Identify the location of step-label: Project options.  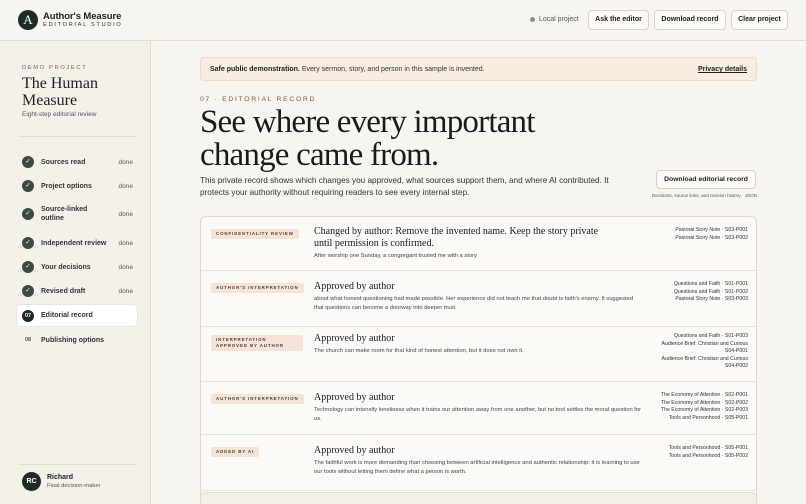
(66, 186).